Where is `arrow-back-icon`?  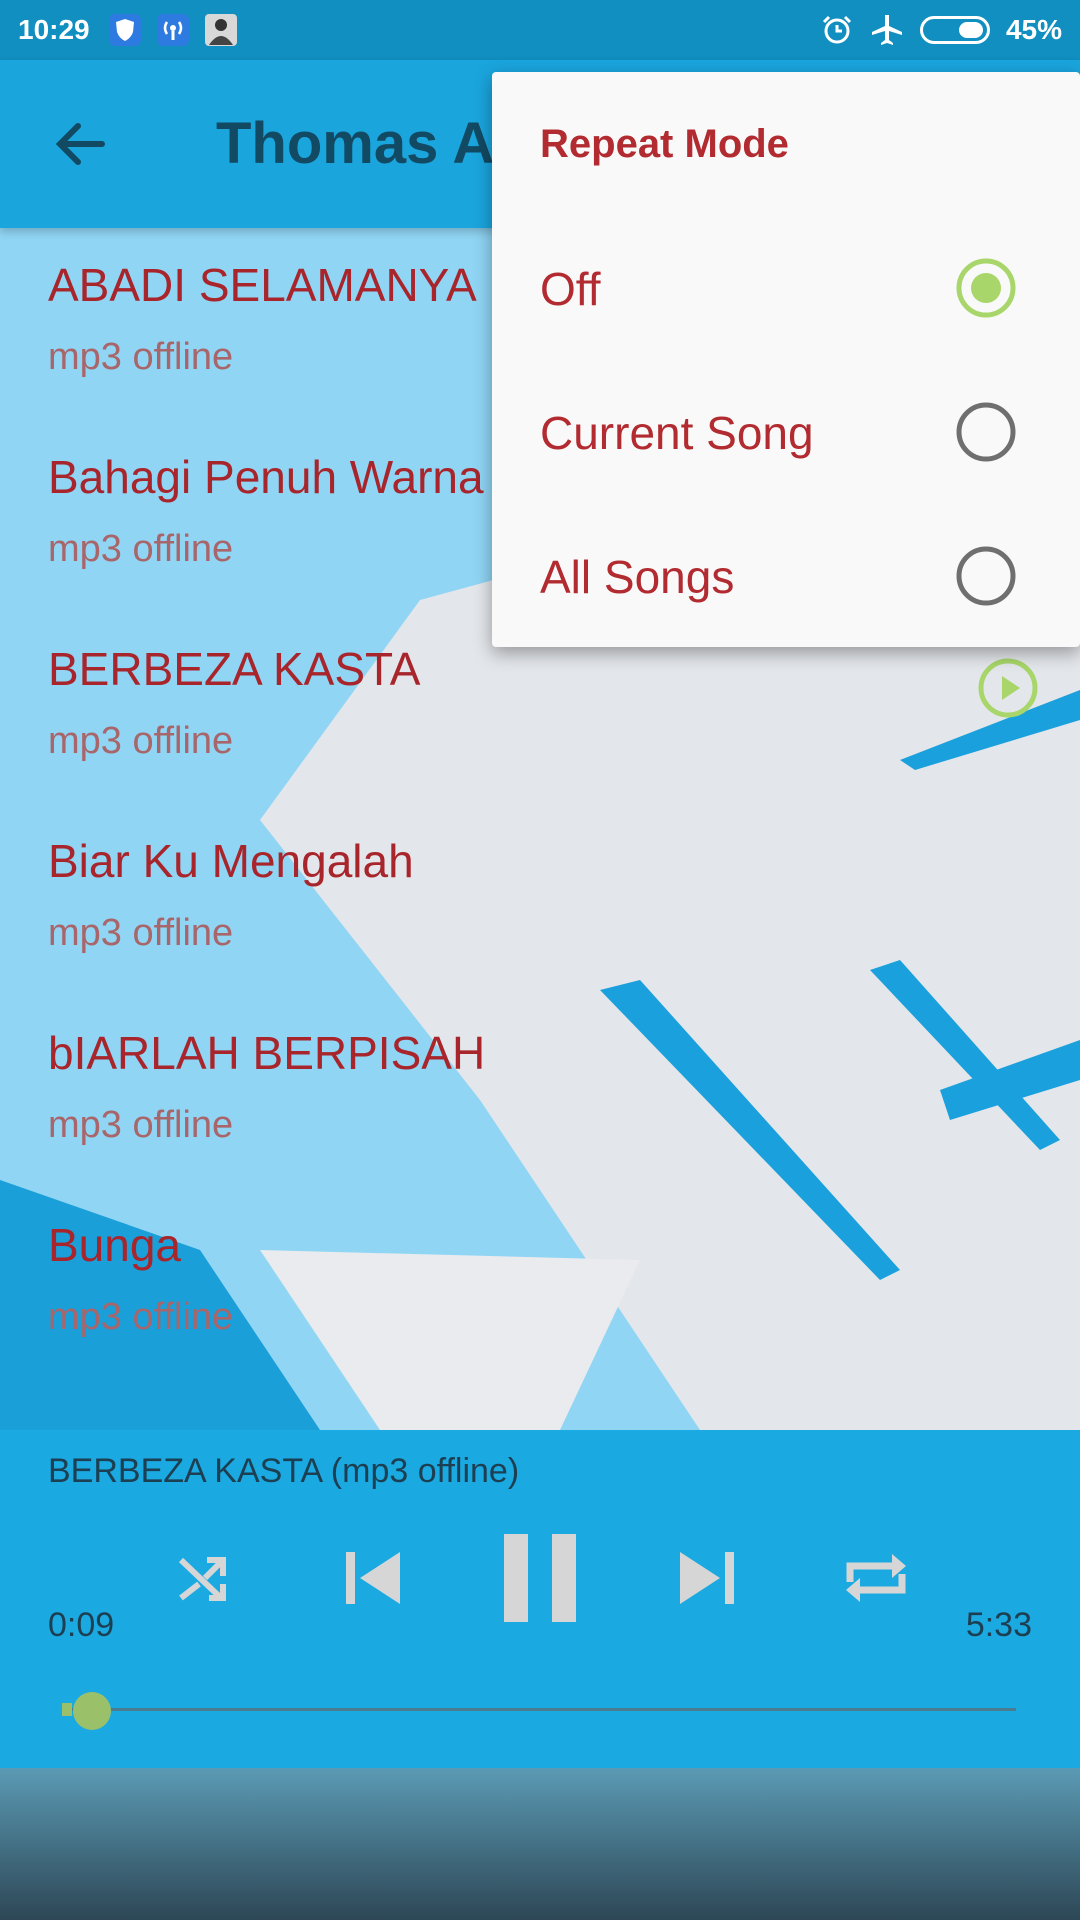 arrow-back-icon is located at coordinates (80, 144).